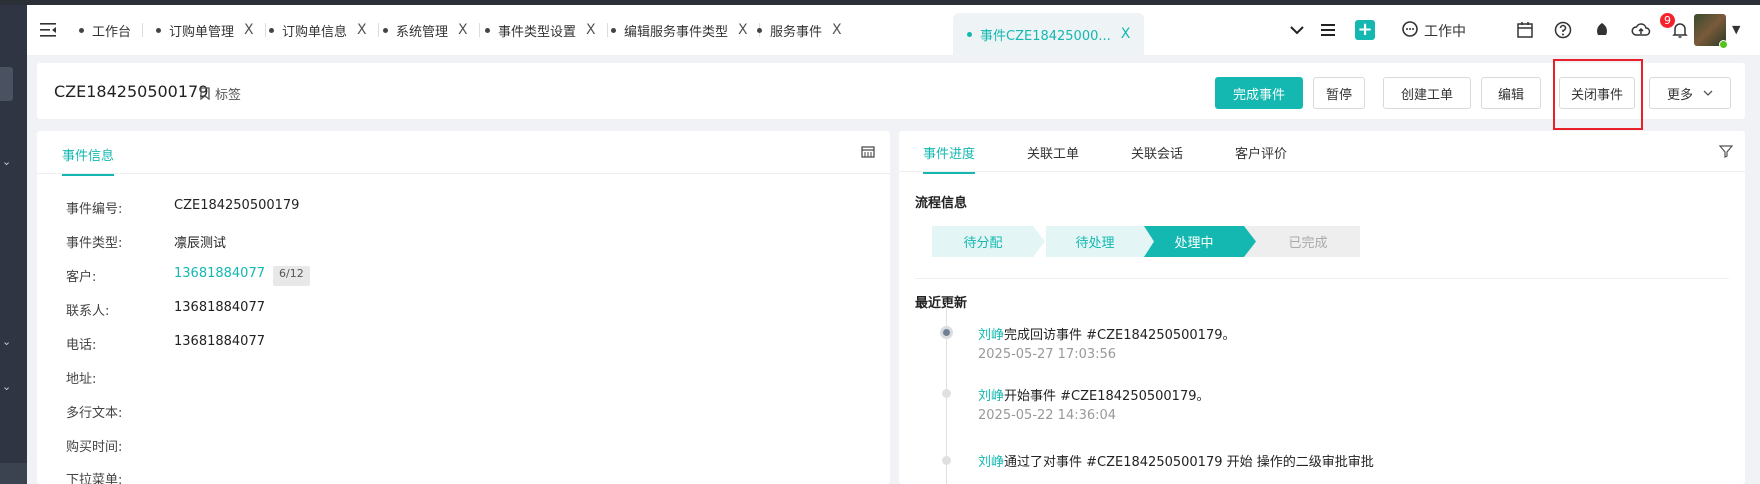 This screenshot has width=1760, height=484. What do you see at coordinates (146, 242) in the screenshot?
I see `field-event-type: 事件类型: 凛辰测试` at bounding box center [146, 242].